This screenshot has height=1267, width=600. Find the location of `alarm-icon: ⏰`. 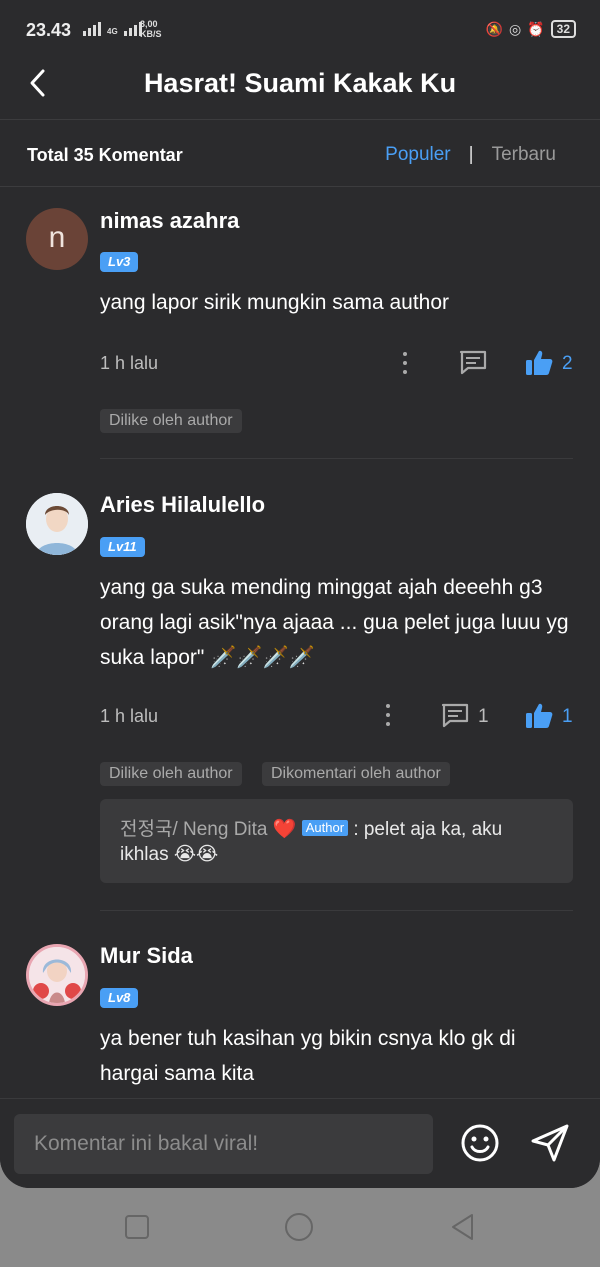

alarm-icon: ⏰ is located at coordinates (536, 28).